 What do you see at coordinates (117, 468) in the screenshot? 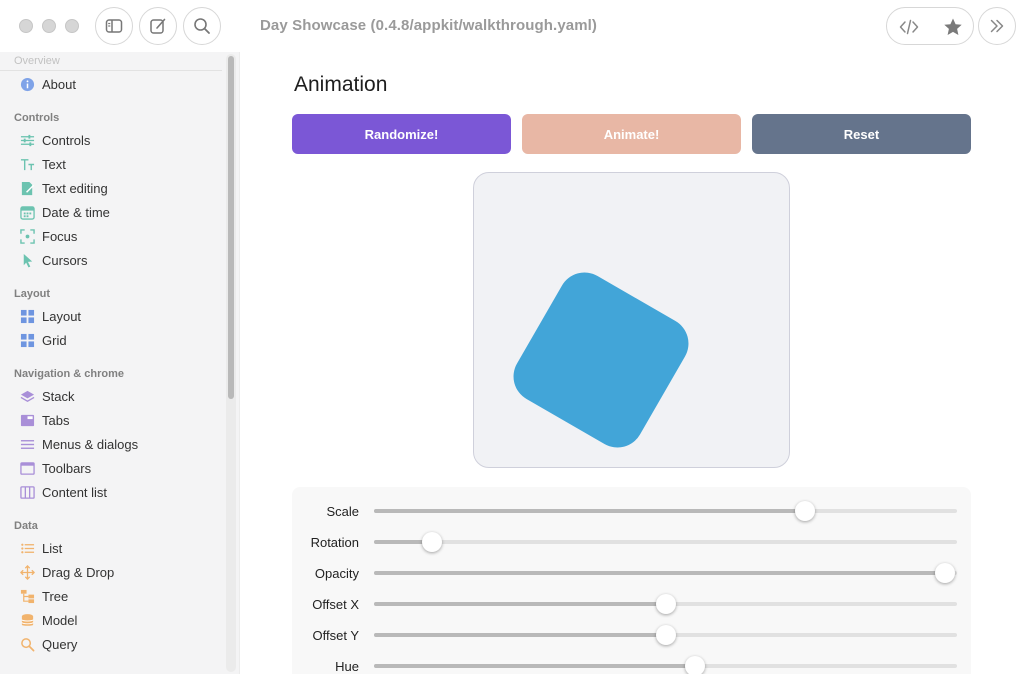
I see `sidebar-item-toolbars: Toolbars` at bounding box center [117, 468].